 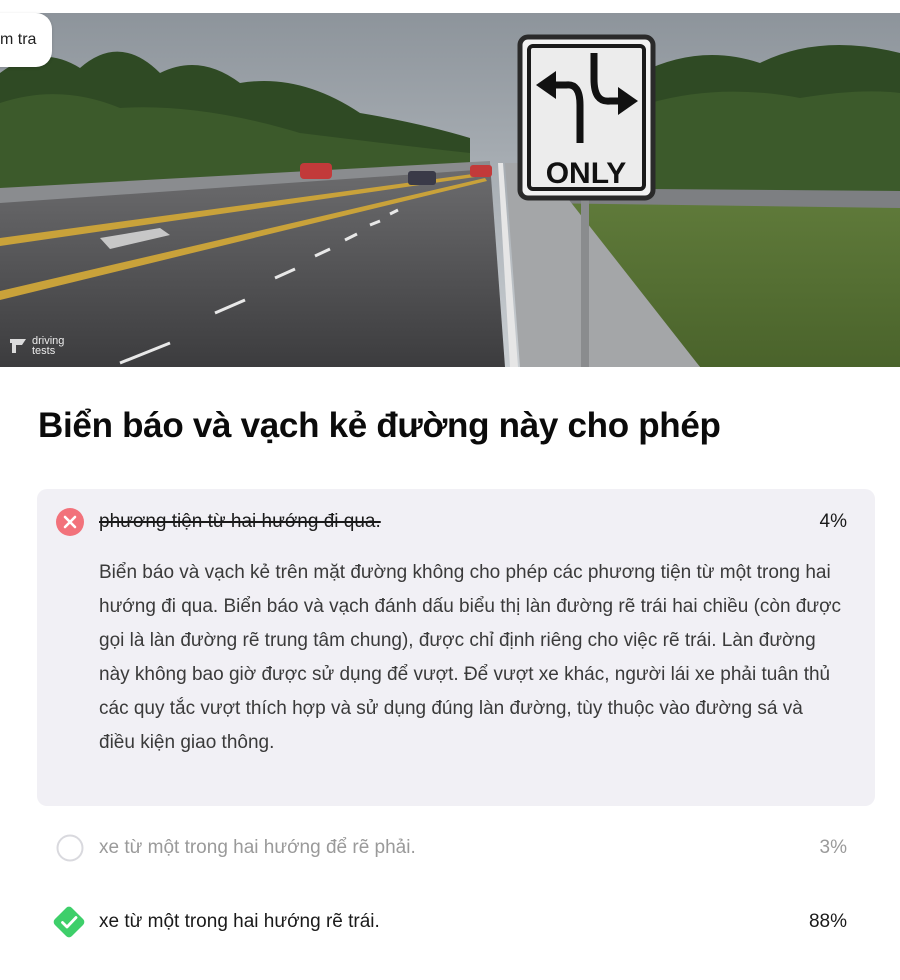 I want to click on check-tab: m tra, so click(x=26, y=40).